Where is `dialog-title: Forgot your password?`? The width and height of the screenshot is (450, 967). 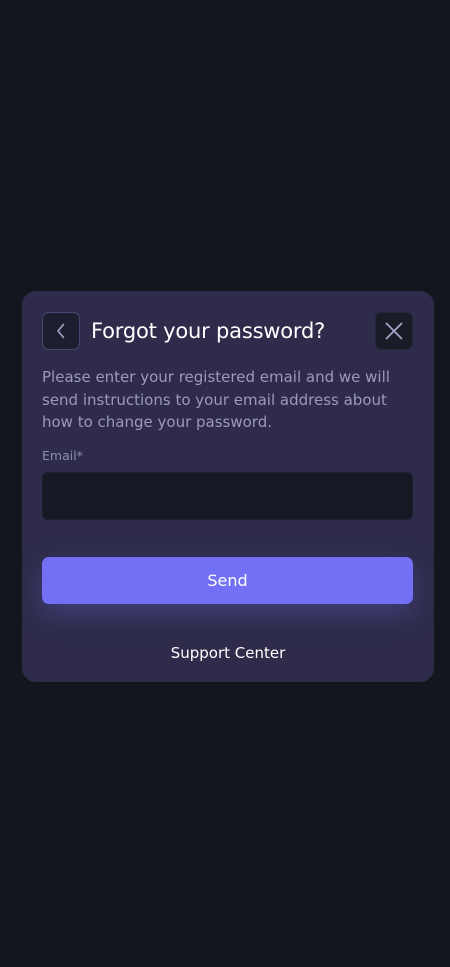 dialog-title: Forgot your password? is located at coordinates (208, 331).